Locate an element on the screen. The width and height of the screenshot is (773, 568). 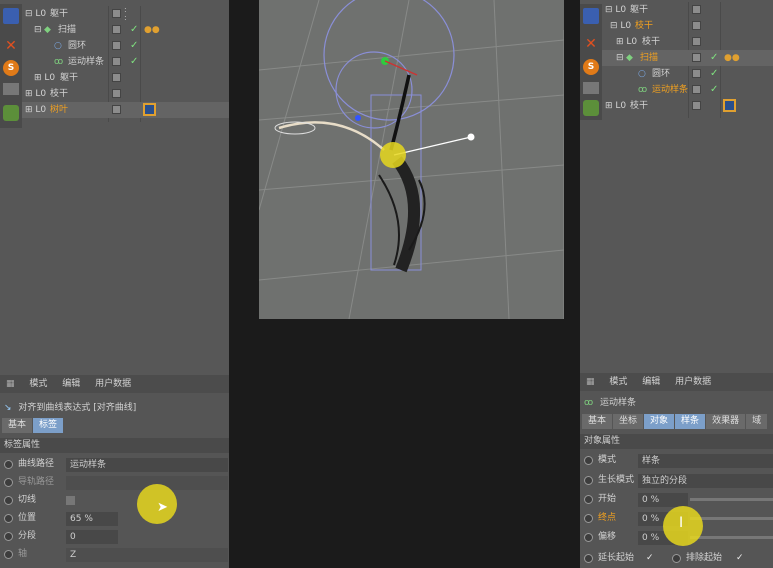
end-slider is located at coordinates (731, 518).